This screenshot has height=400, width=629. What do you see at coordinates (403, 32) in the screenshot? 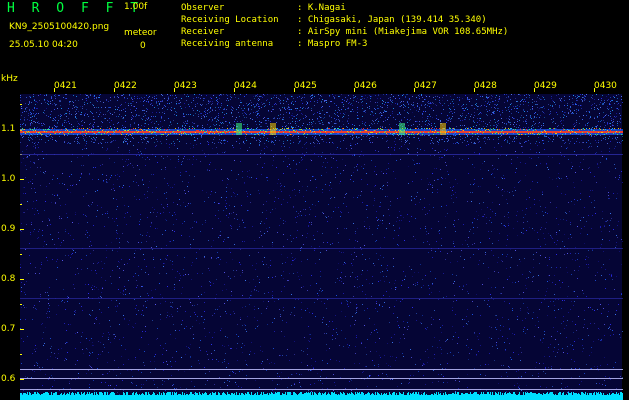
I see `receiver-value: : AirSpy mini (Miakejima VOR 108.65MHz)` at bounding box center [403, 32].